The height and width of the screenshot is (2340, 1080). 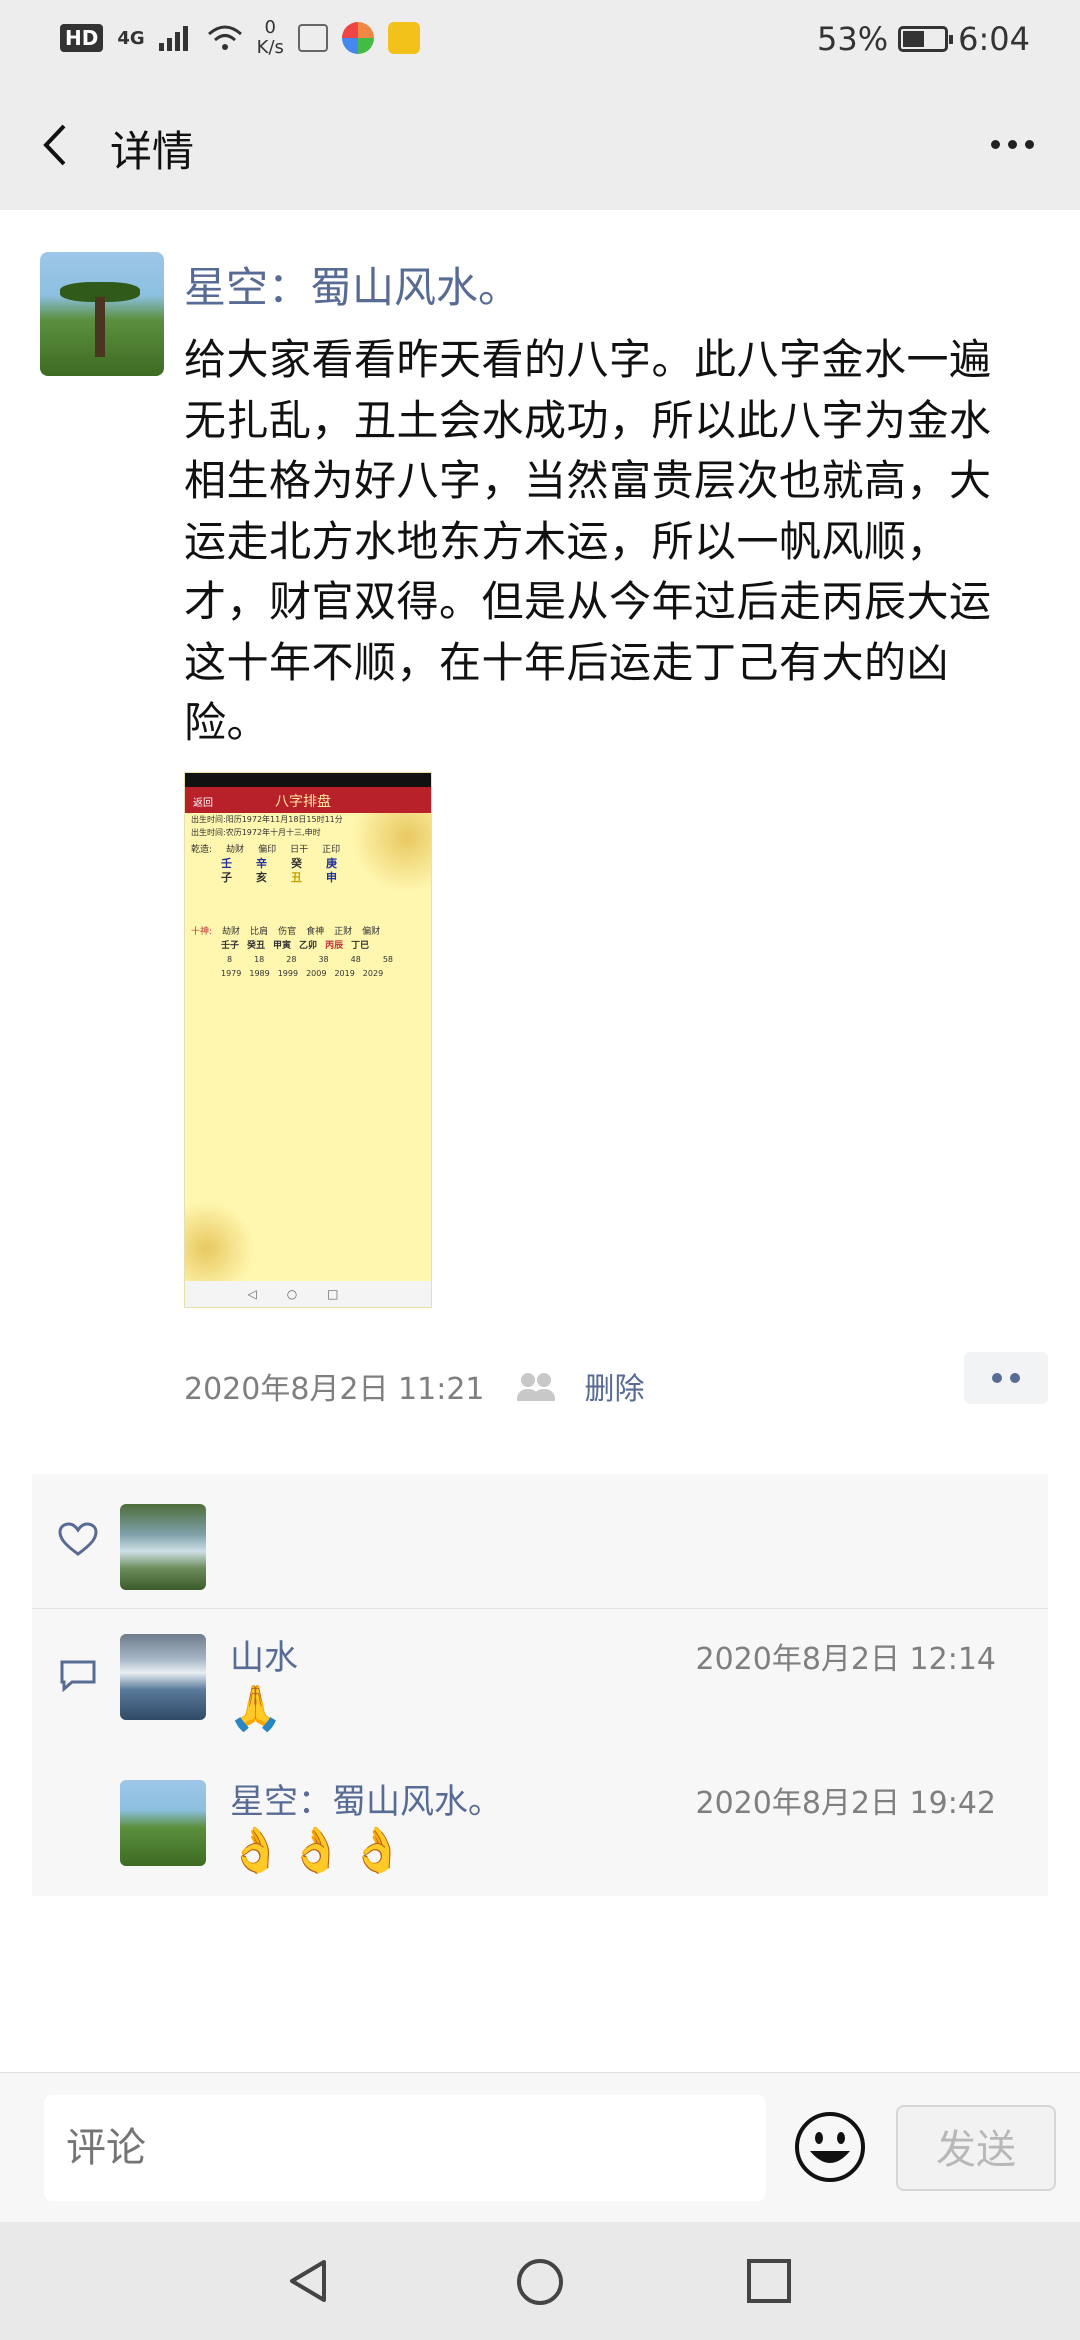 I want to click on preview-app-title: 八字排盘, so click(x=303, y=802).